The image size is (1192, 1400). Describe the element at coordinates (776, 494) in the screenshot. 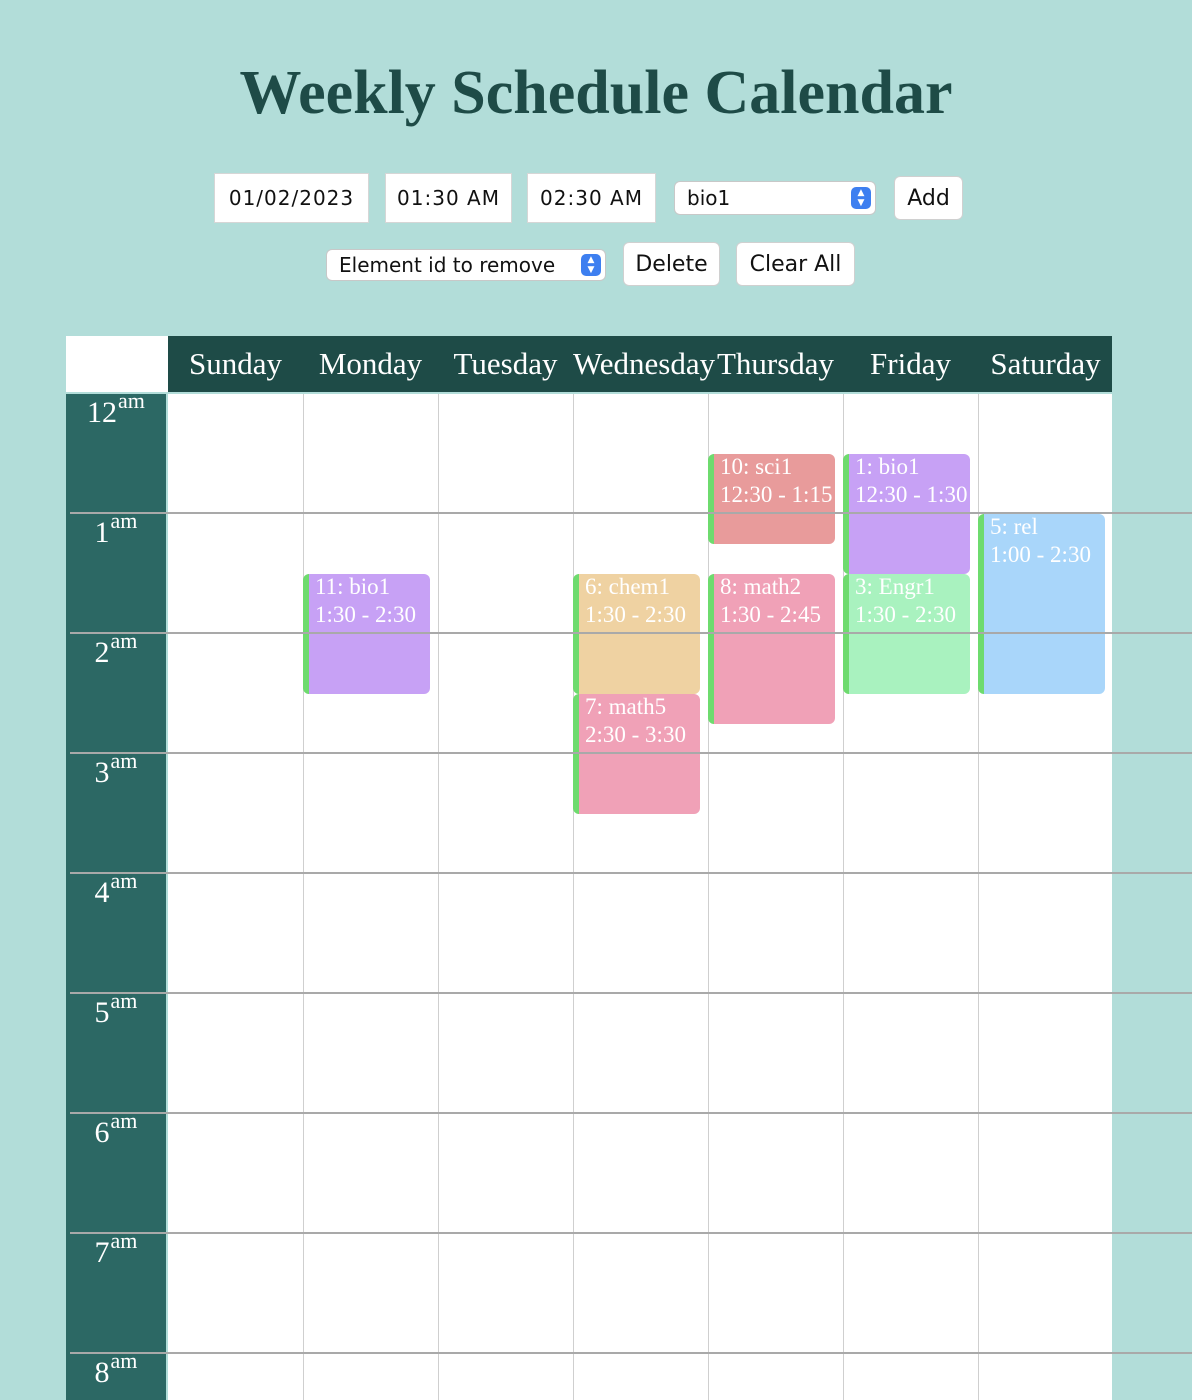

I see `event-time: 12:30 - 1:15` at that location.